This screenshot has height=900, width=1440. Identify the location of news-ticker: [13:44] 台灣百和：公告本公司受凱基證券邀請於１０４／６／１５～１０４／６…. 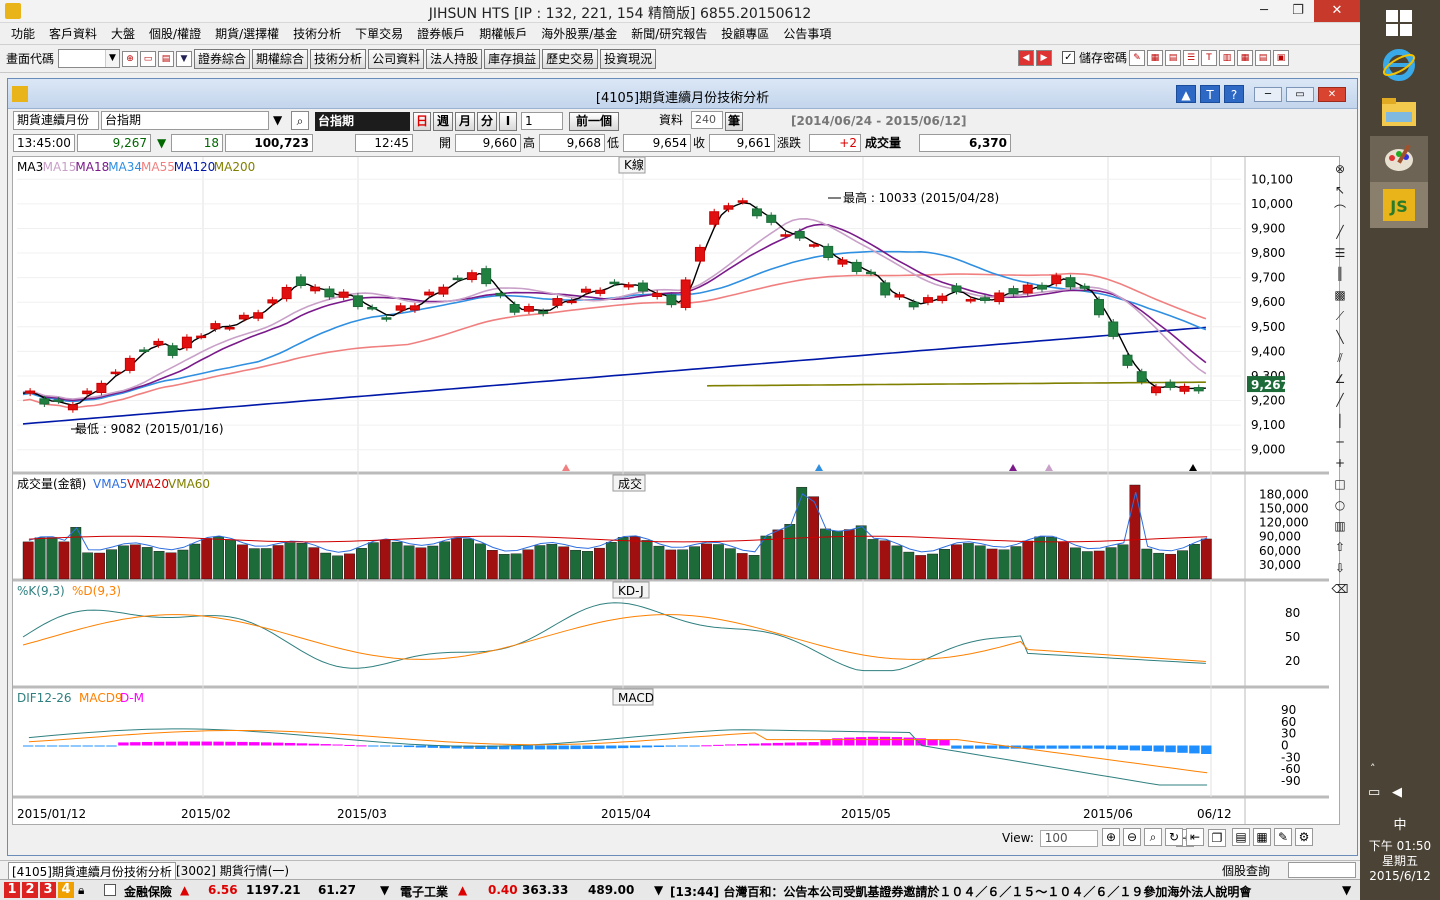
(1005, 891).